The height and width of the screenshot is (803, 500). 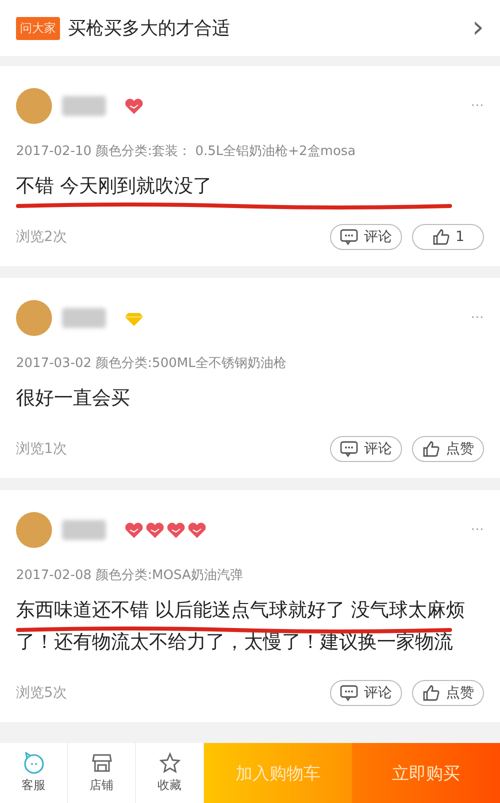 I want to click on star-icon, so click(x=169, y=763).